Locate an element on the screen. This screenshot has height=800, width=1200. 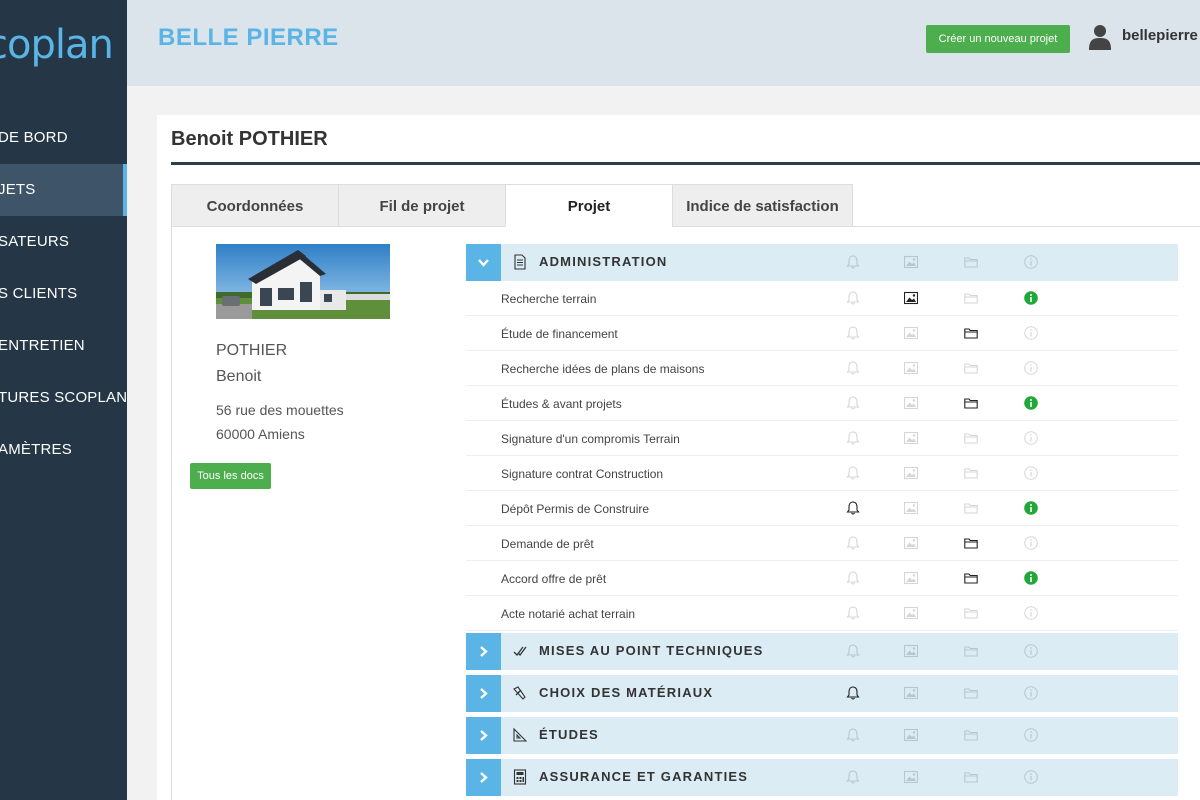
all-docs-button: Tous les docs is located at coordinates (230, 476).